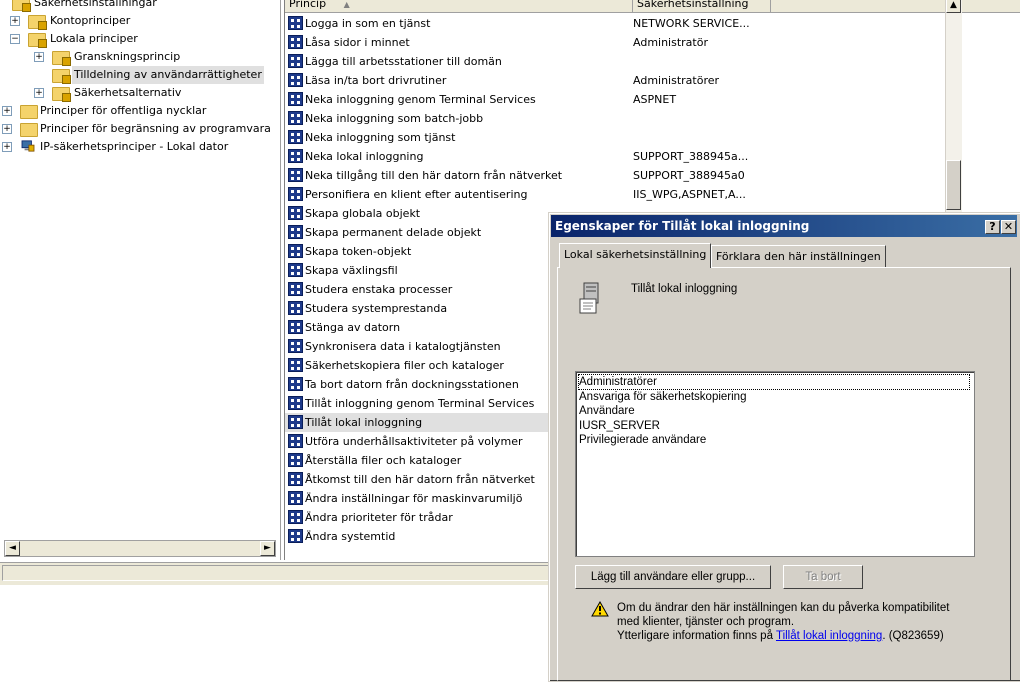 The image size is (1020, 682). What do you see at coordinates (127, 56) in the screenshot?
I see `tree-label: Granskningsprincip` at bounding box center [127, 56].